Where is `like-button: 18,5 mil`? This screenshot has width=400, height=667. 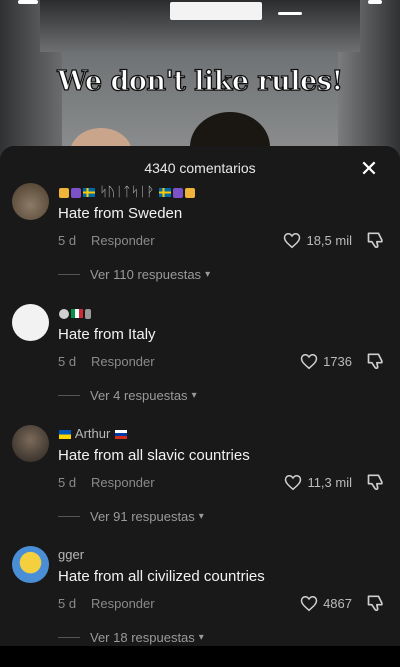
like-button: 18,5 mil is located at coordinates (317, 240).